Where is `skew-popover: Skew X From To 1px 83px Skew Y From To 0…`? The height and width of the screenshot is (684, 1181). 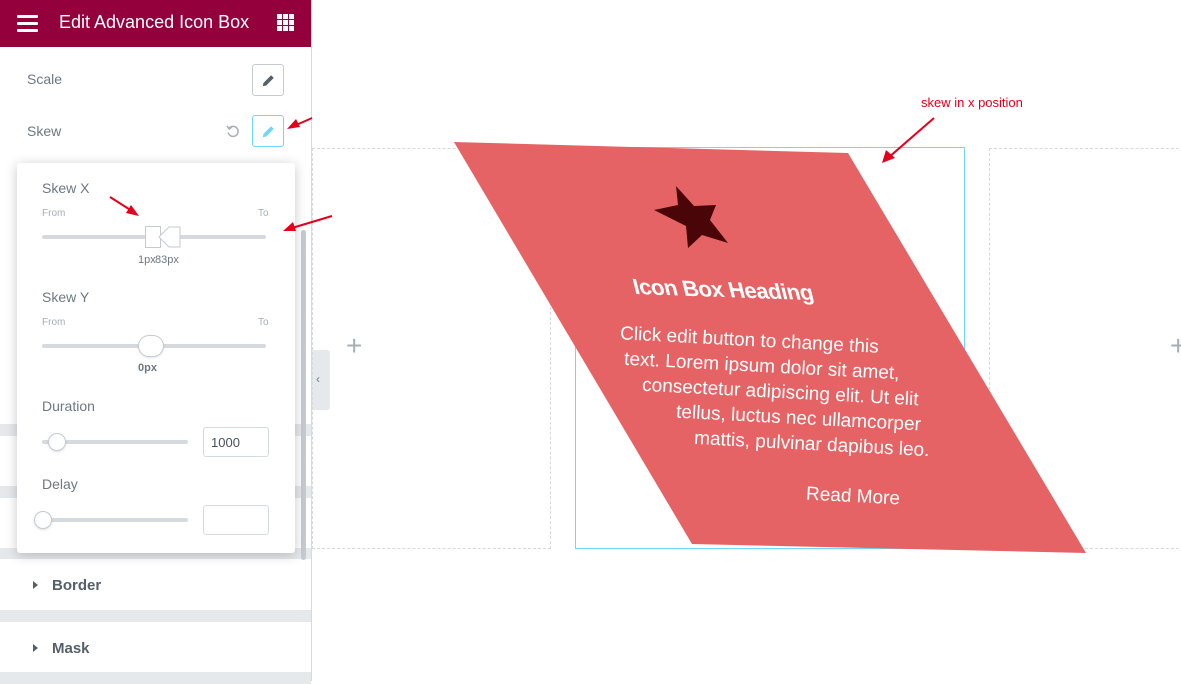 skew-popover: Skew X From To 1px 83px Skew Y From To 0… is located at coordinates (156, 358).